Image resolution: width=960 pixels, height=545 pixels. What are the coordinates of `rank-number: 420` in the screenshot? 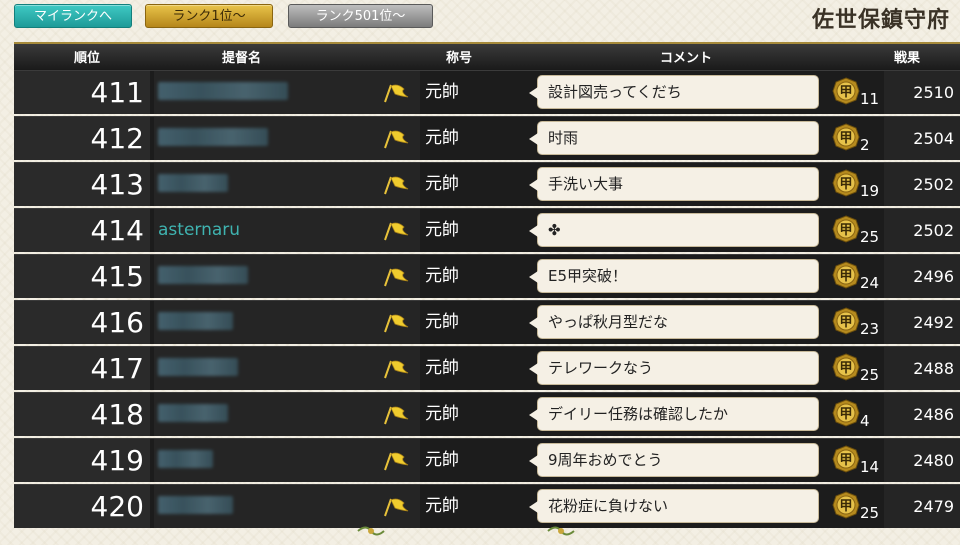 It's located at (82, 506).